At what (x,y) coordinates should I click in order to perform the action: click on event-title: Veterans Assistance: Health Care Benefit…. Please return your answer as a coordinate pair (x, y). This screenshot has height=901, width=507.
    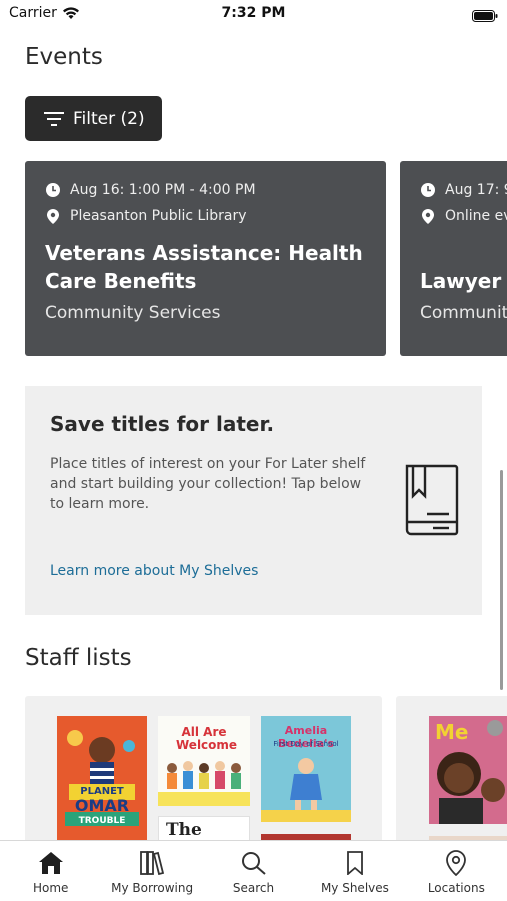
    Looking at the image, I should click on (204, 267).